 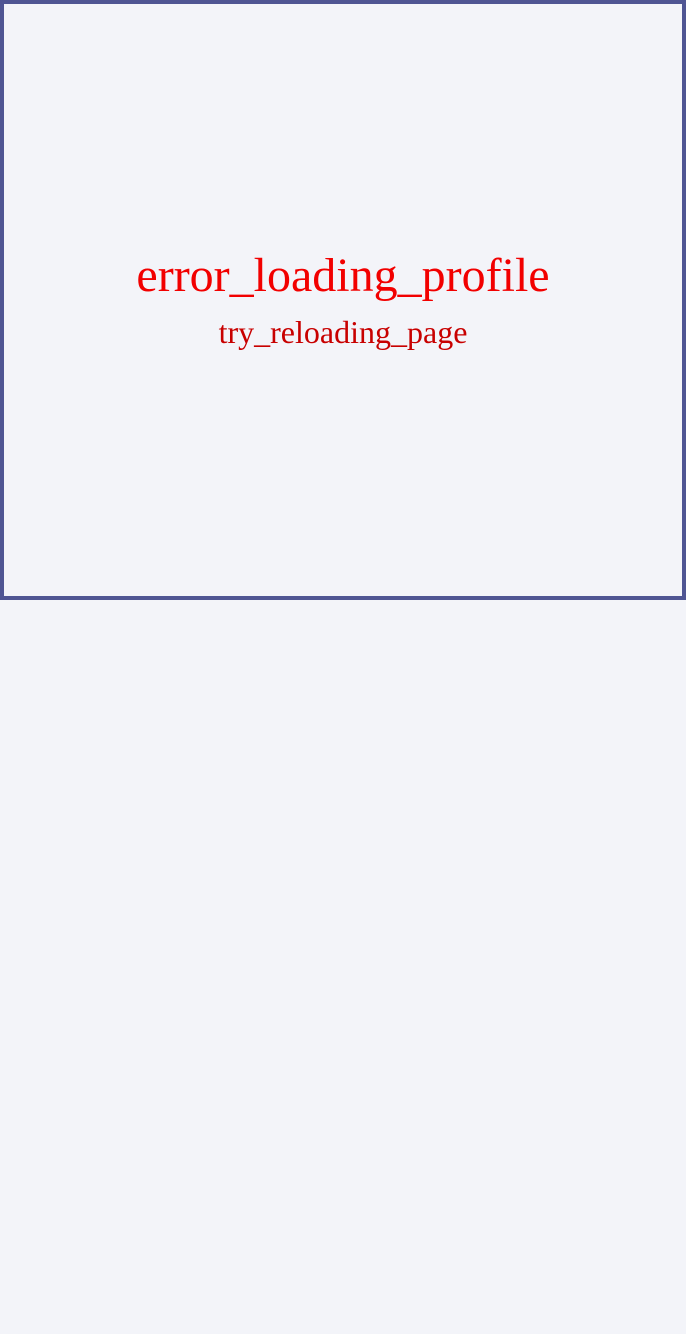 What do you see at coordinates (343, 275) in the screenshot?
I see `error-title: error_loading_profile` at bounding box center [343, 275].